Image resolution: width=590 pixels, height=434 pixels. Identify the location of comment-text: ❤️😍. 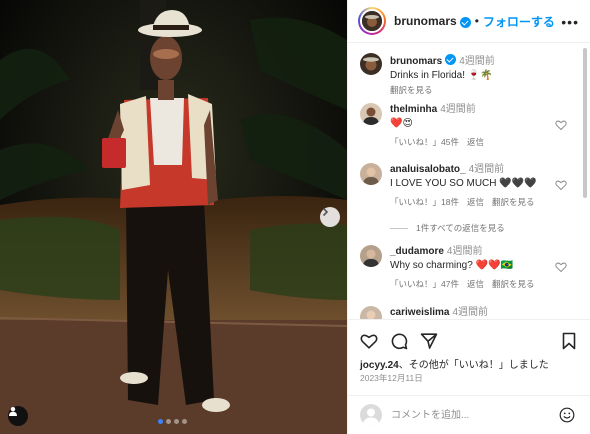
(401, 123).